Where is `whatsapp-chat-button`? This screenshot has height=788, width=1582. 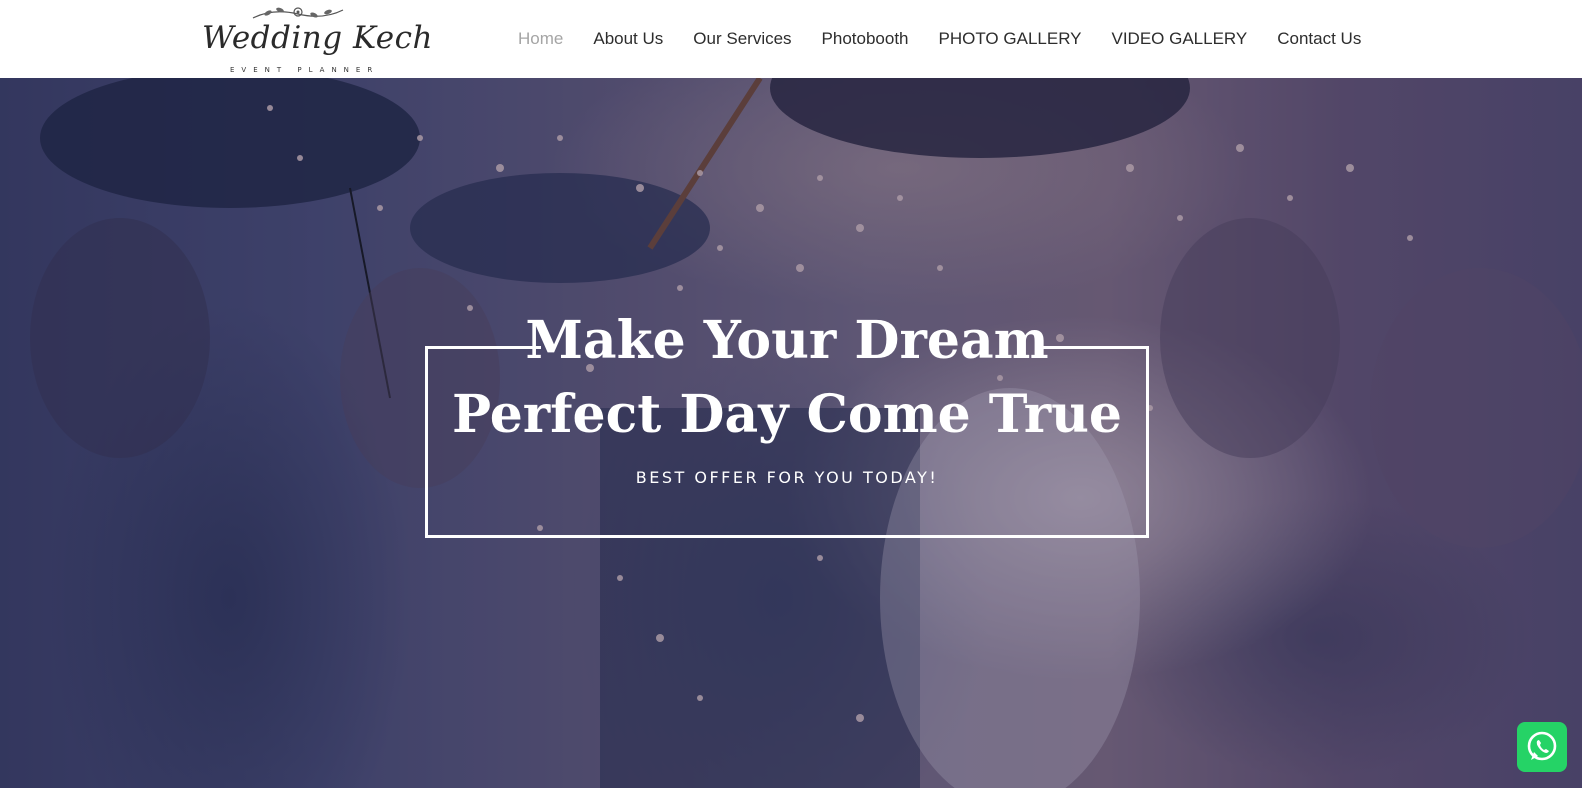 whatsapp-chat-button is located at coordinates (1542, 747).